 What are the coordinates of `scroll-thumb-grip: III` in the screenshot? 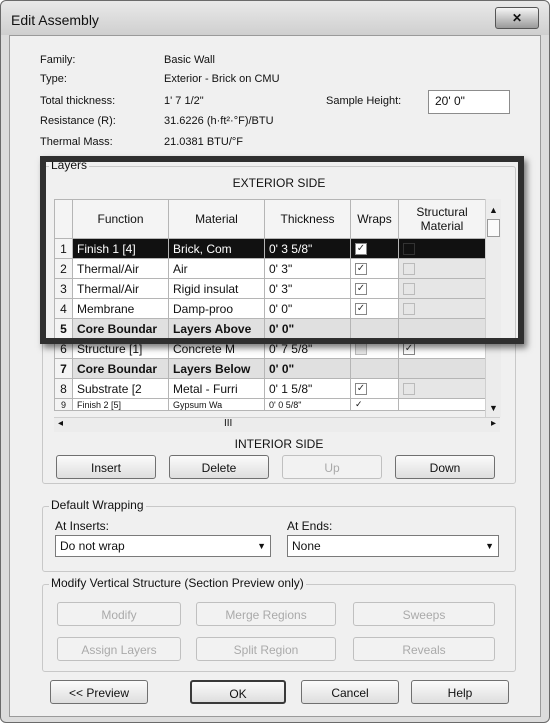 It's located at (228, 423).